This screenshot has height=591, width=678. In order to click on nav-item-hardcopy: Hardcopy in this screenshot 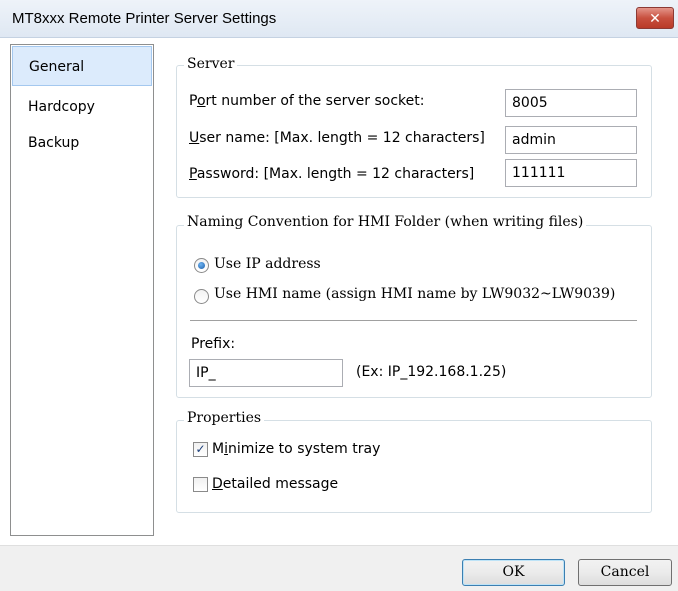, I will do `click(82, 107)`.